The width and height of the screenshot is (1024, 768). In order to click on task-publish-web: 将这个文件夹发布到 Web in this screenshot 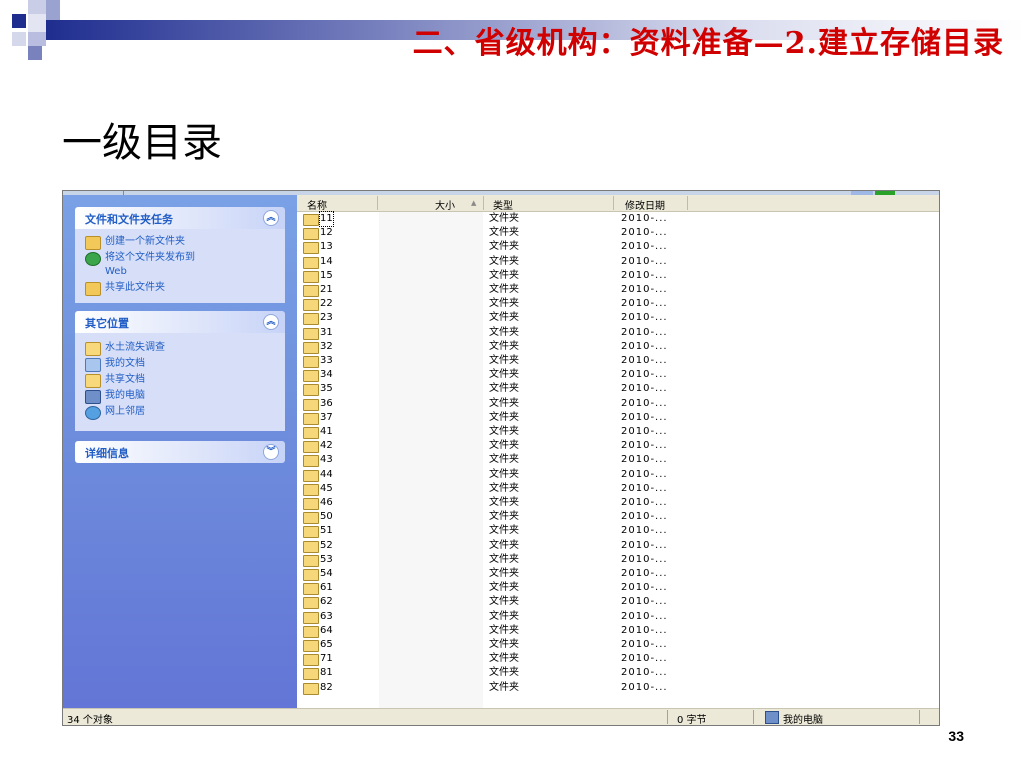, I will do `click(180, 266)`.